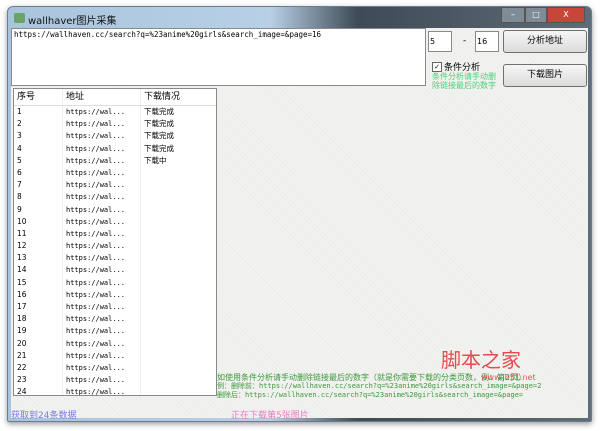 The height and width of the screenshot is (431, 600). What do you see at coordinates (38, 112) in the screenshot?
I see `cell-index: 1` at bounding box center [38, 112].